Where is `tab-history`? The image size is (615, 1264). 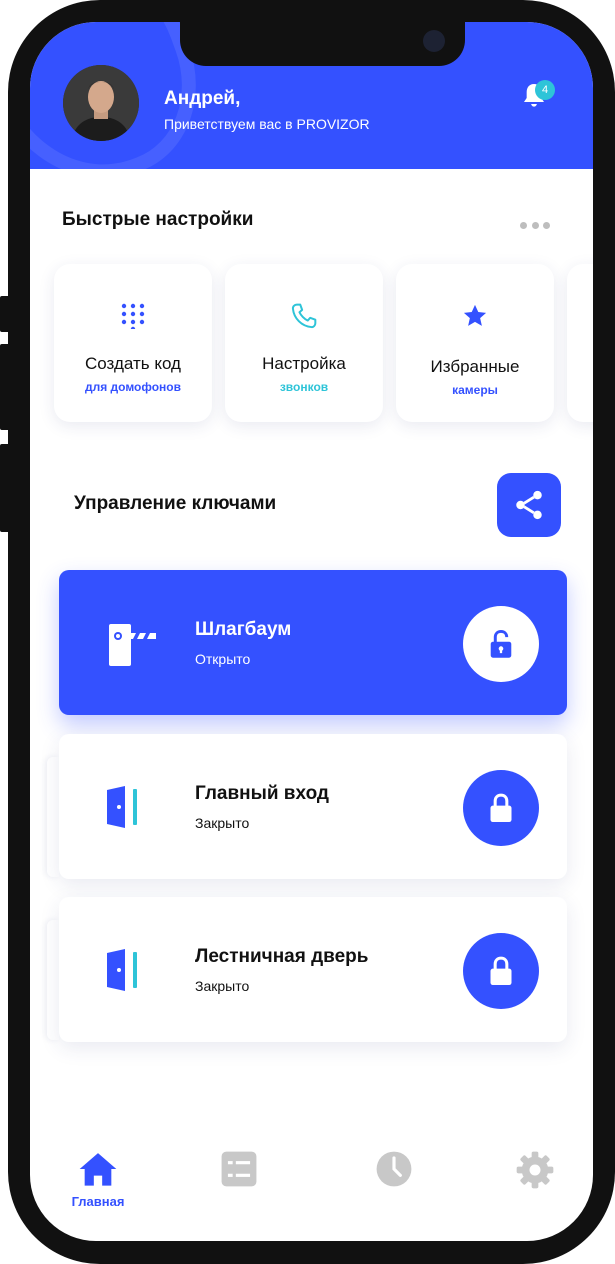
tab-history is located at coordinates (394, 1185).